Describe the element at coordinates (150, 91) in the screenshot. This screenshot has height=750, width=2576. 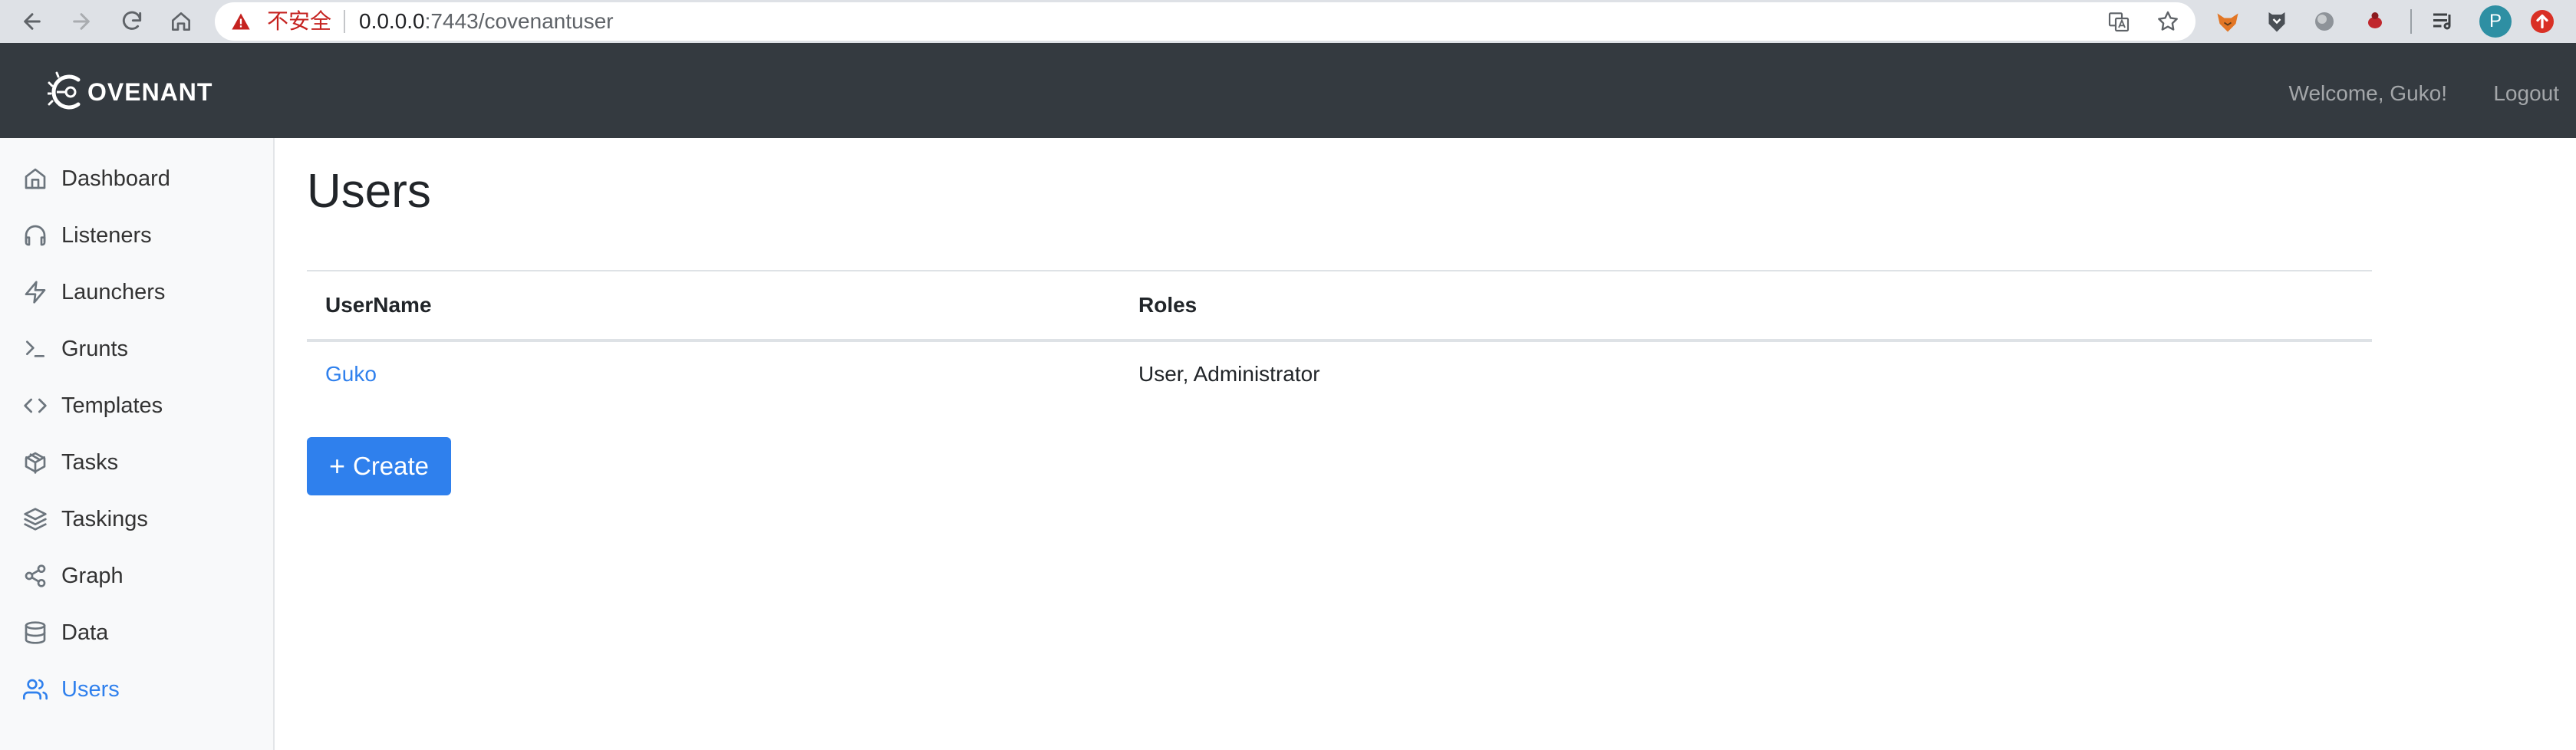
I see `brand-name: OVENANT` at that location.